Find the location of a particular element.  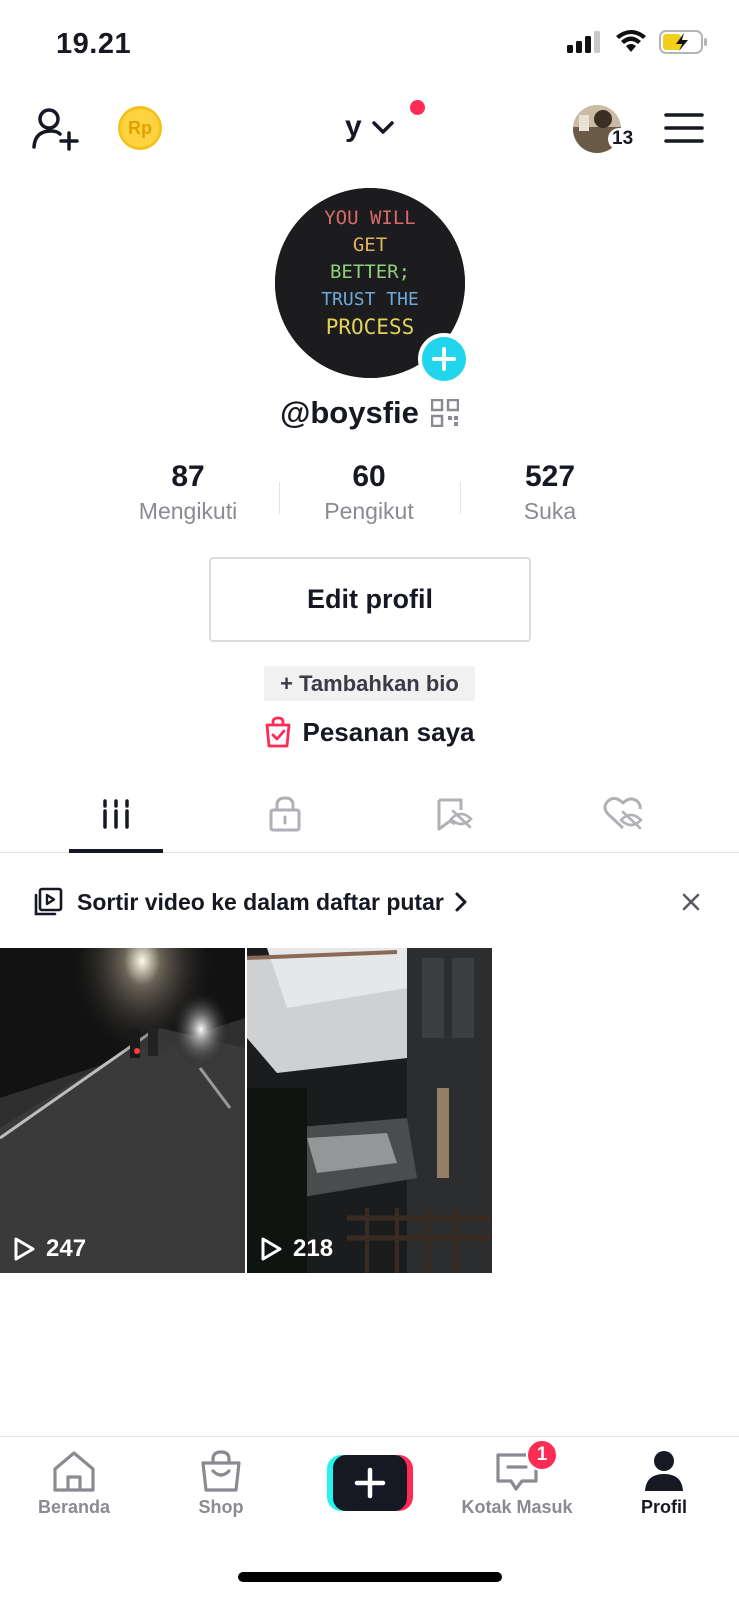

nav-shop: Shop is located at coordinates (221, 1483).